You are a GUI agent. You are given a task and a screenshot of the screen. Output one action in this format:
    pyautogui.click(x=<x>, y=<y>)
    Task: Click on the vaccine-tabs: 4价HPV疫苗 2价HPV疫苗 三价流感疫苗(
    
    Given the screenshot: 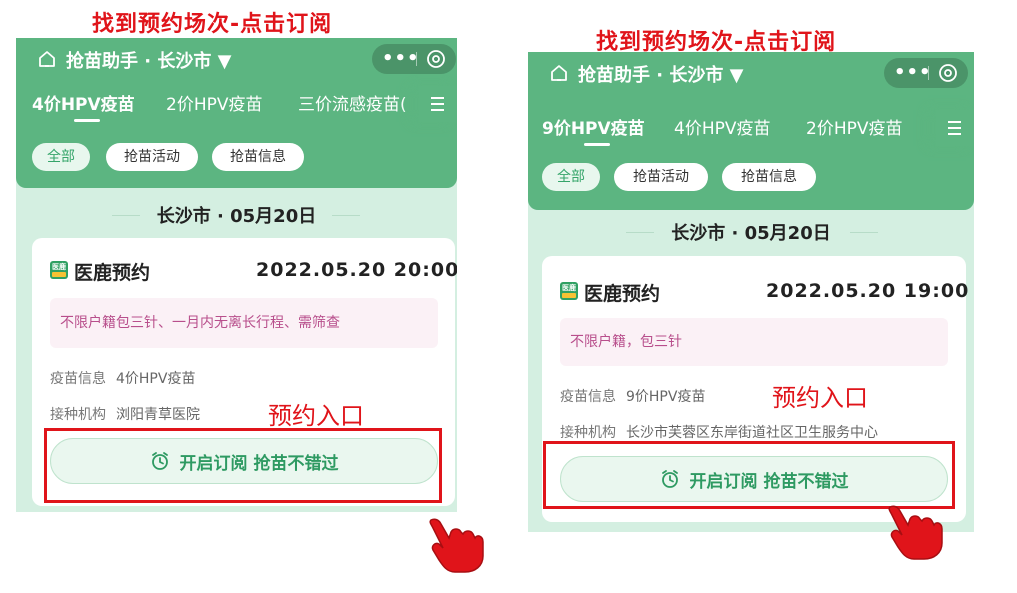 What is the action you would take?
    pyautogui.click(x=236, y=104)
    